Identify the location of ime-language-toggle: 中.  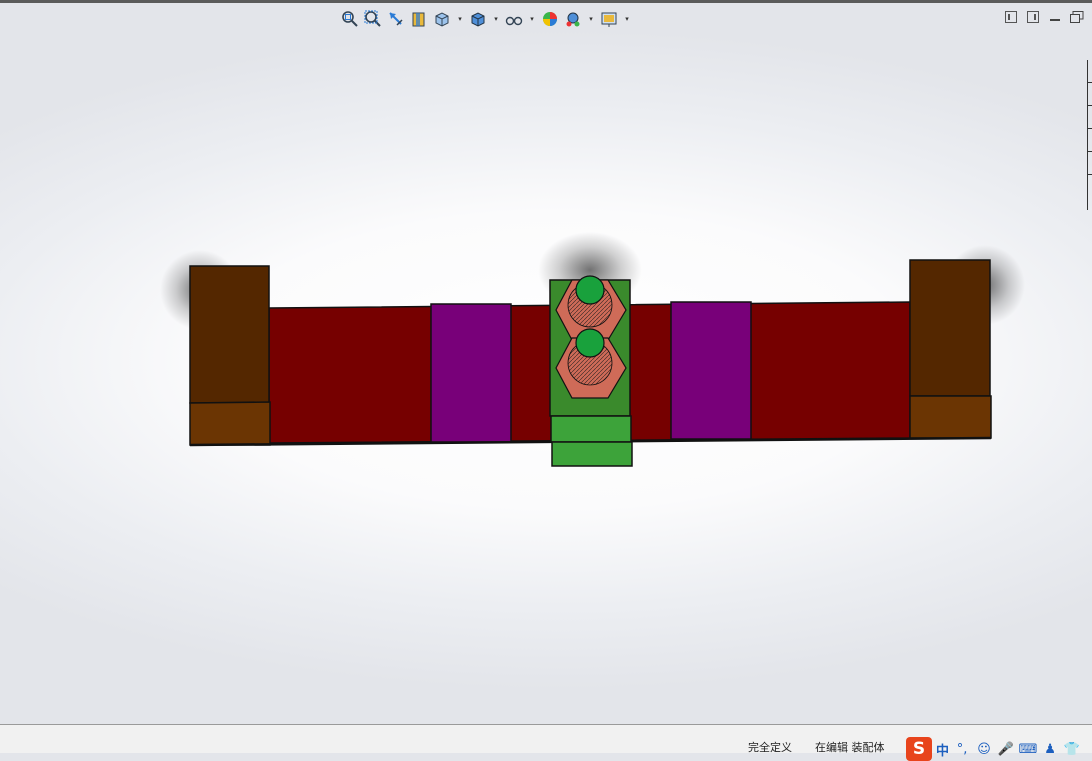
(942, 749).